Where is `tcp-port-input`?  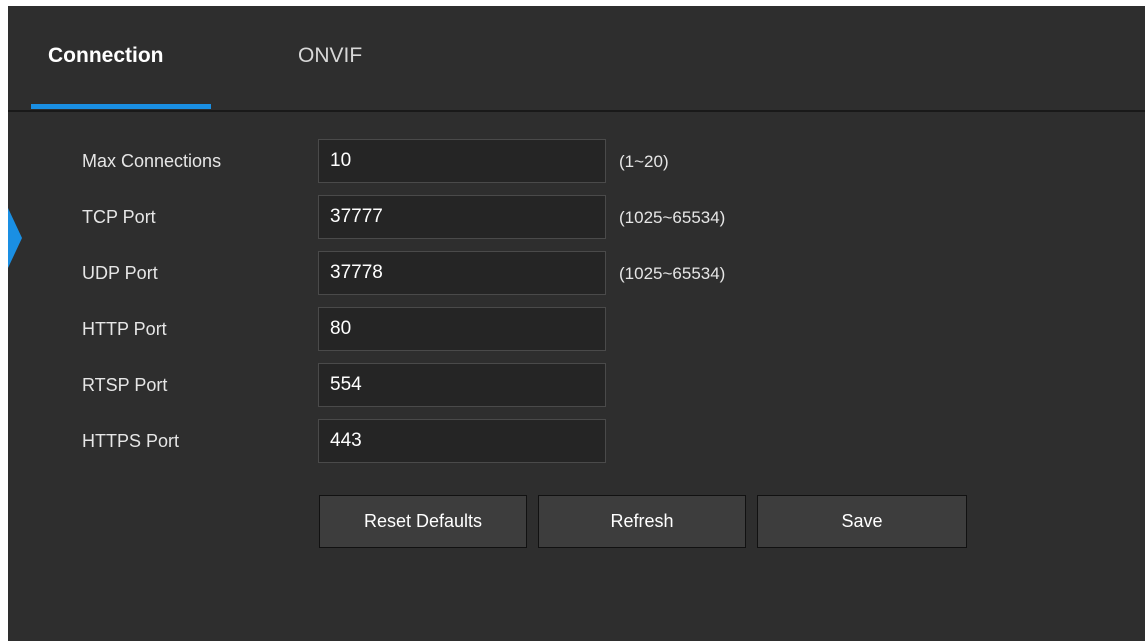
tcp-port-input is located at coordinates (462, 217).